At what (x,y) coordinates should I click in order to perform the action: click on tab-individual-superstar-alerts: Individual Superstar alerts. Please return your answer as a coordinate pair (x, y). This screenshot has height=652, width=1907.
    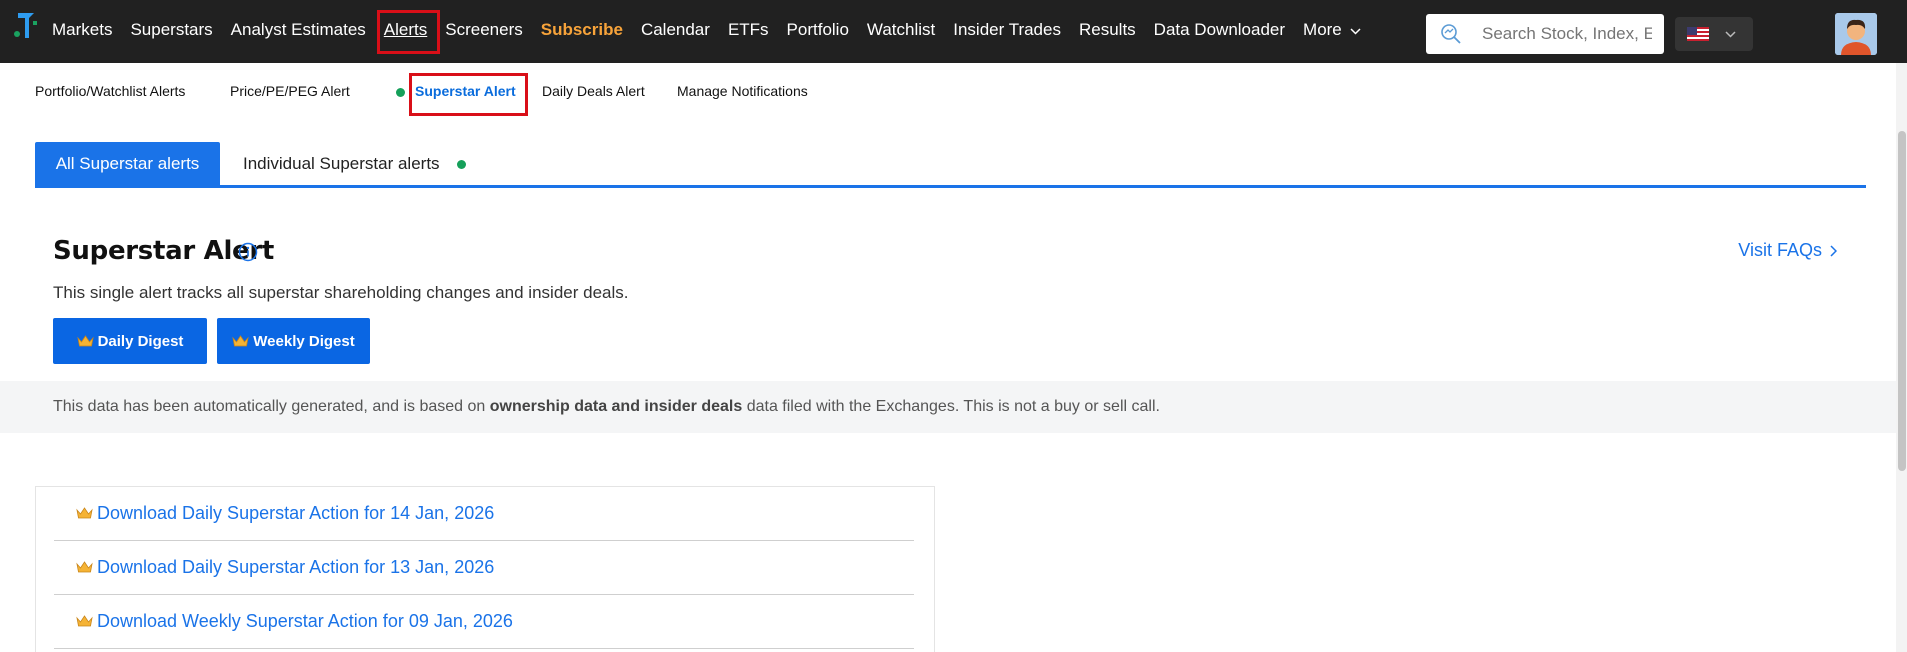
    Looking at the image, I should click on (354, 164).